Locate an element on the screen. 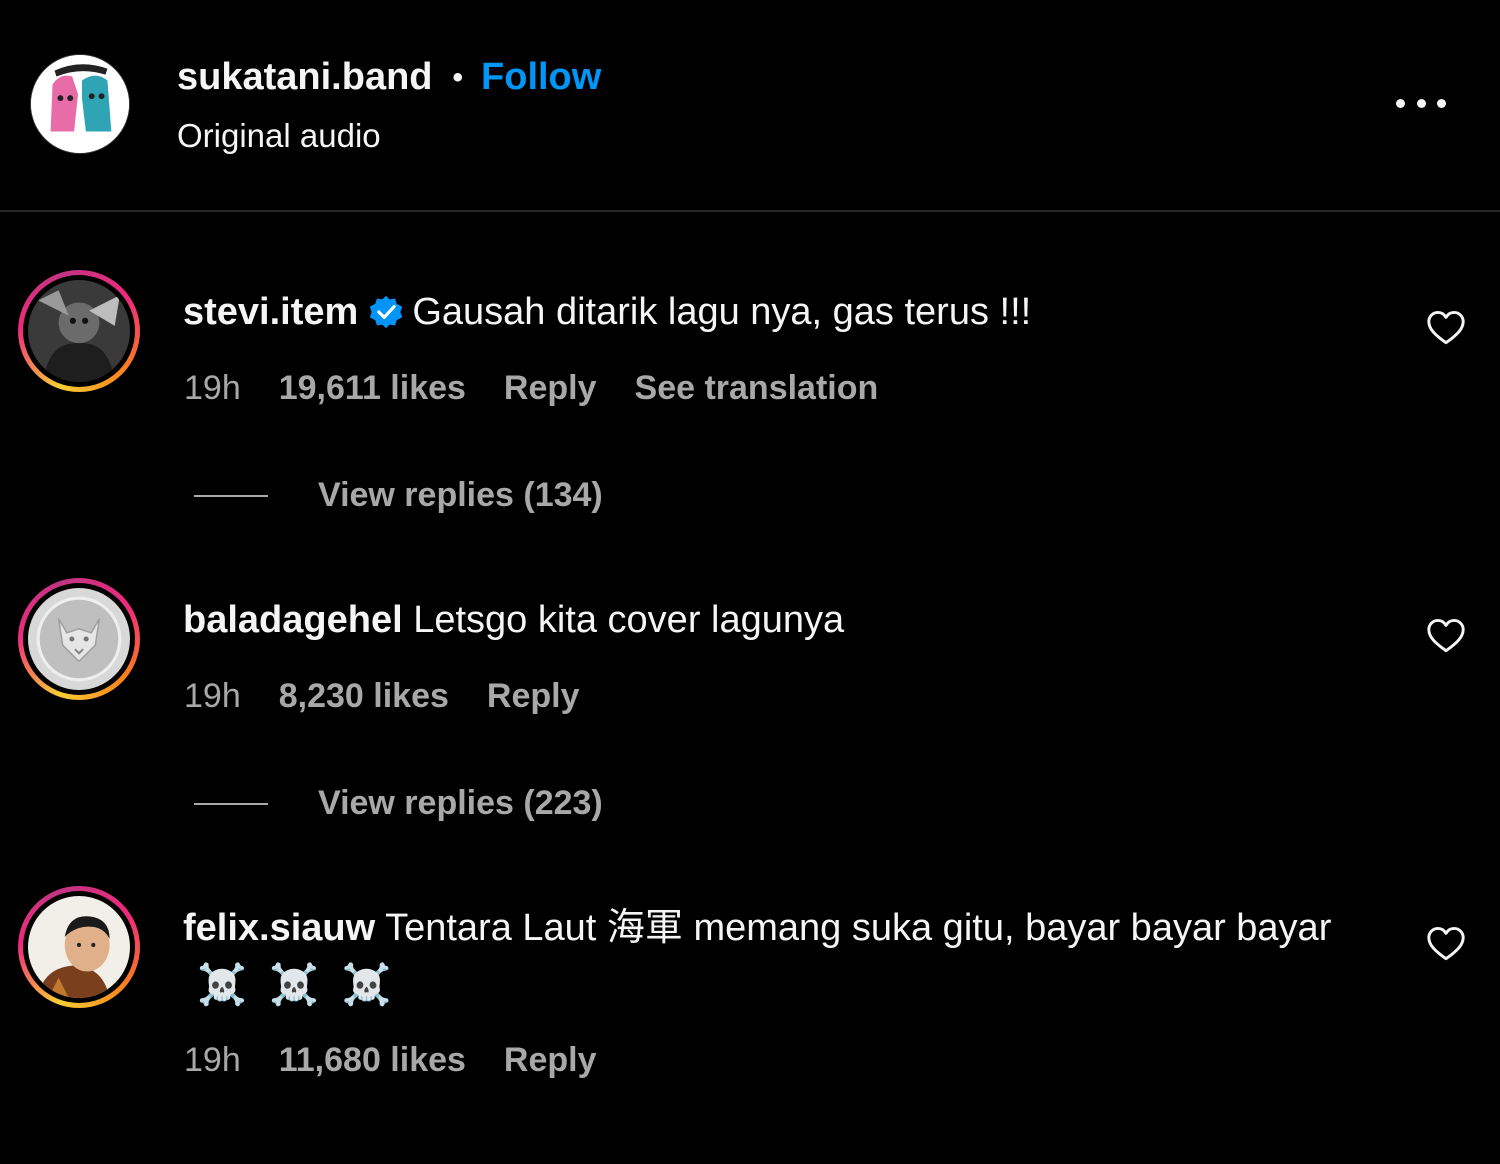 The width and height of the screenshot is (1500, 1164). view-replies-label: View replies (223) is located at coordinates (460, 803).